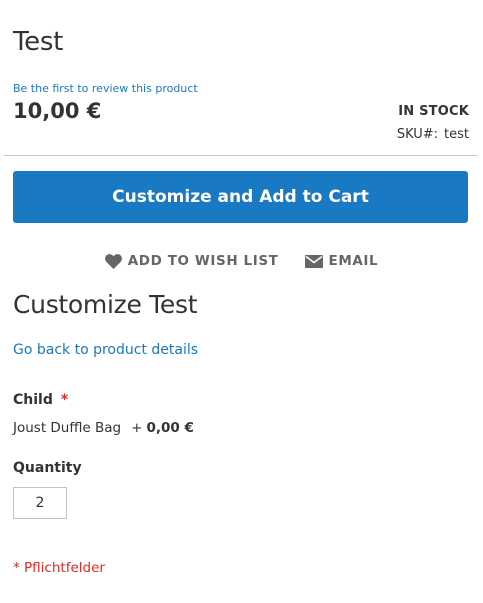 The image size is (483, 603). I want to click on add-to-wishlist-link: ADD TO WISH LIST, so click(191, 261).